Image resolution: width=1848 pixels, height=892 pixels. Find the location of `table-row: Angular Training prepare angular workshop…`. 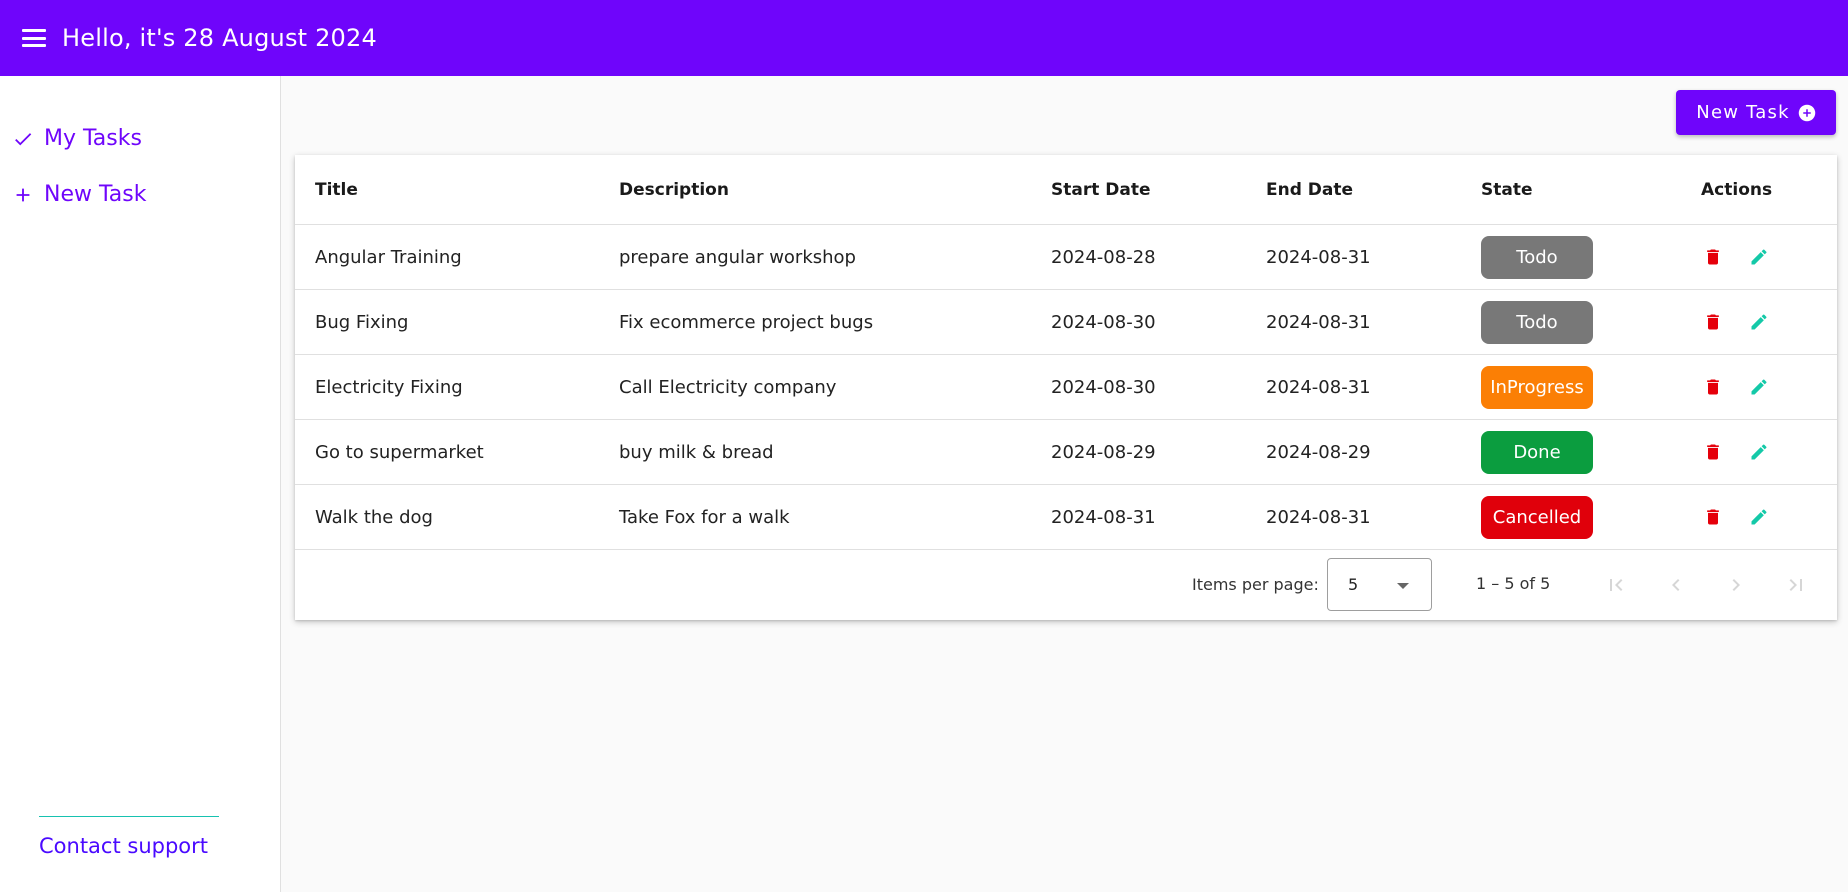

table-row: Angular Training prepare angular workshop… is located at coordinates (1066, 257).